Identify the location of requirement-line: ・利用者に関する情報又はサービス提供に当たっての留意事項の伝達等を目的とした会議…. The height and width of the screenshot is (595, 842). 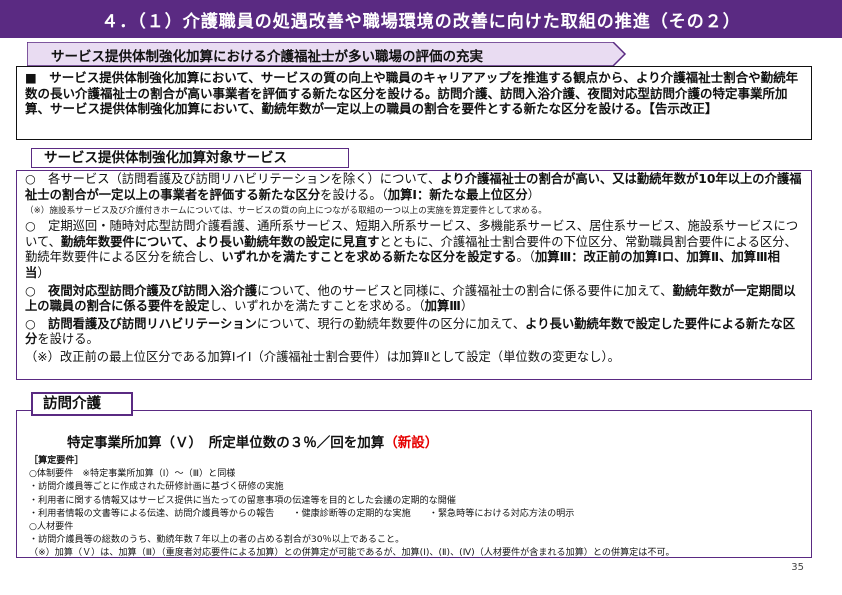
(242, 500).